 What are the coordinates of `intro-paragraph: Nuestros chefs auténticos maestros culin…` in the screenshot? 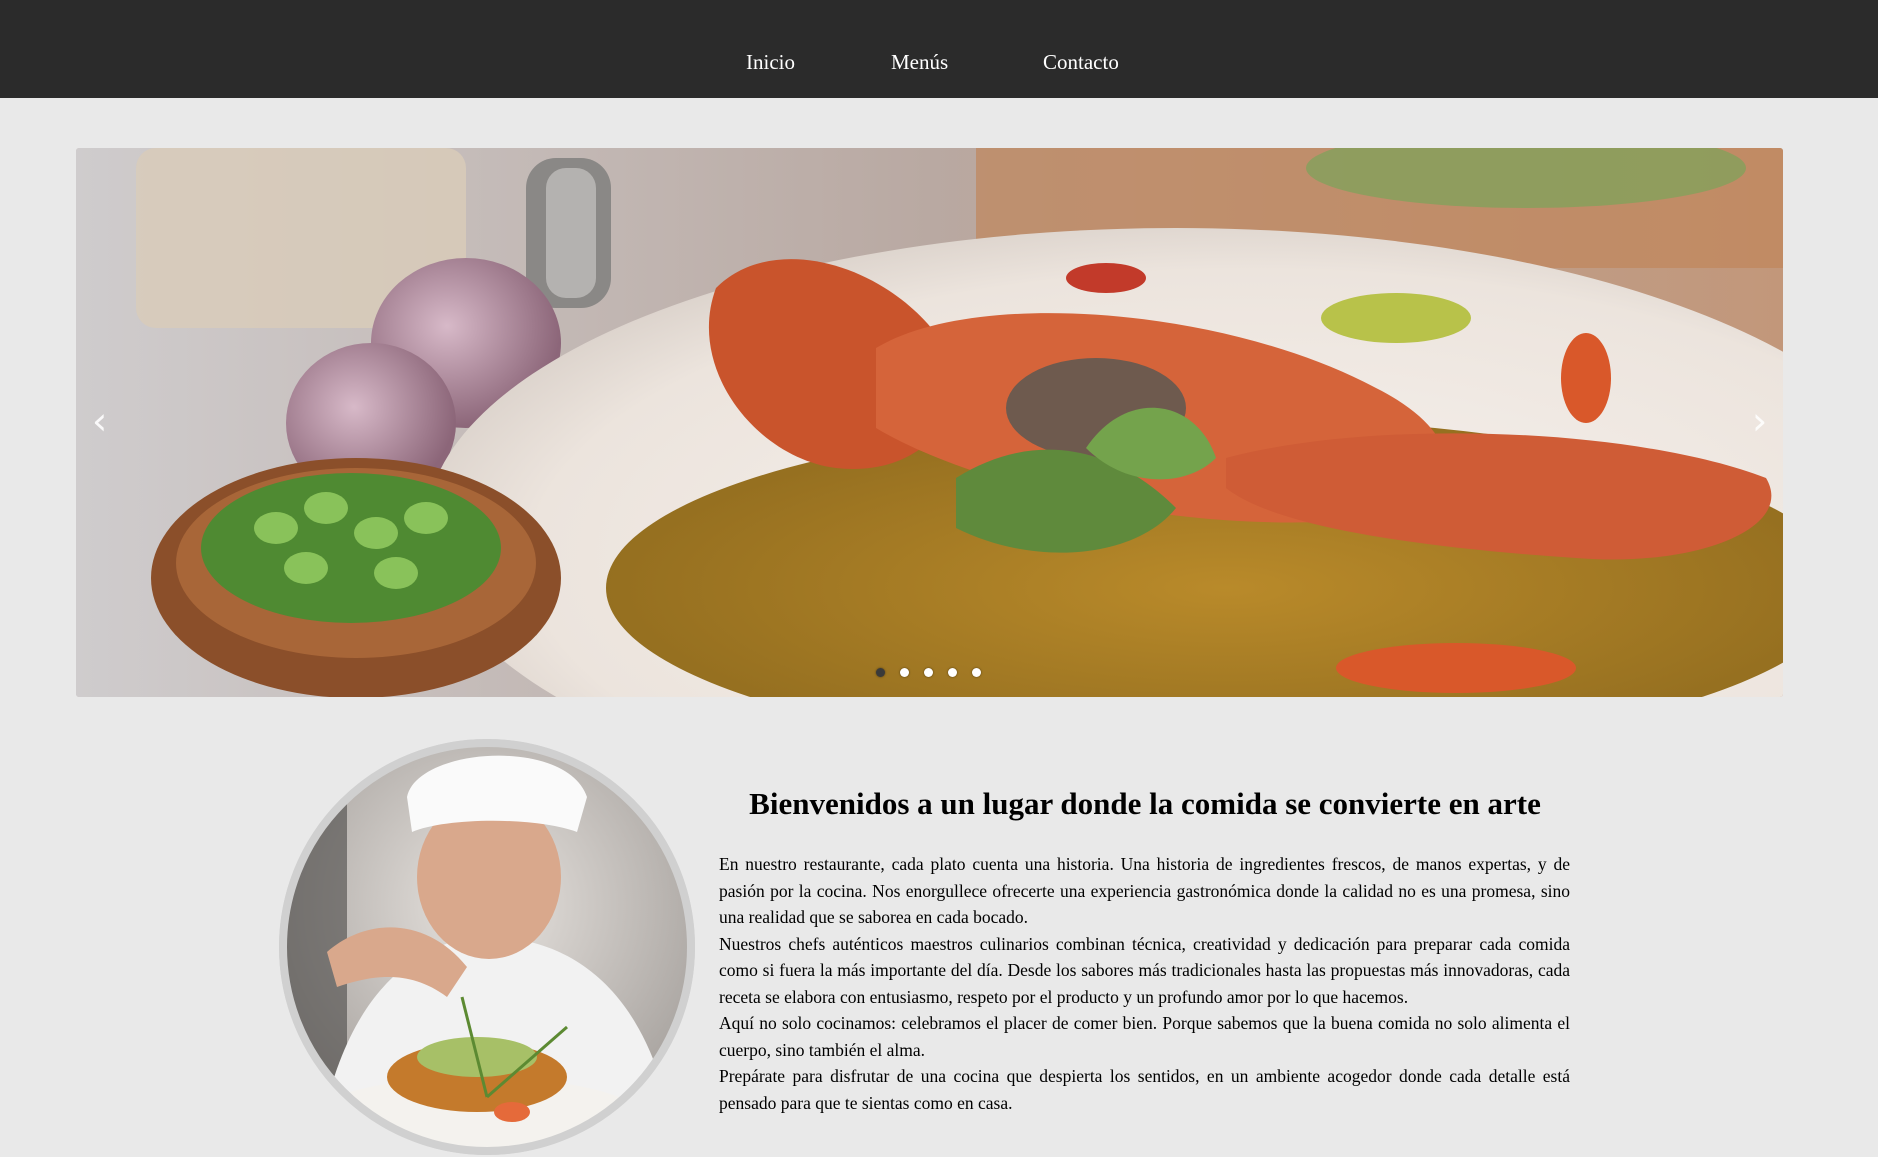 It's located at (1144, 970).